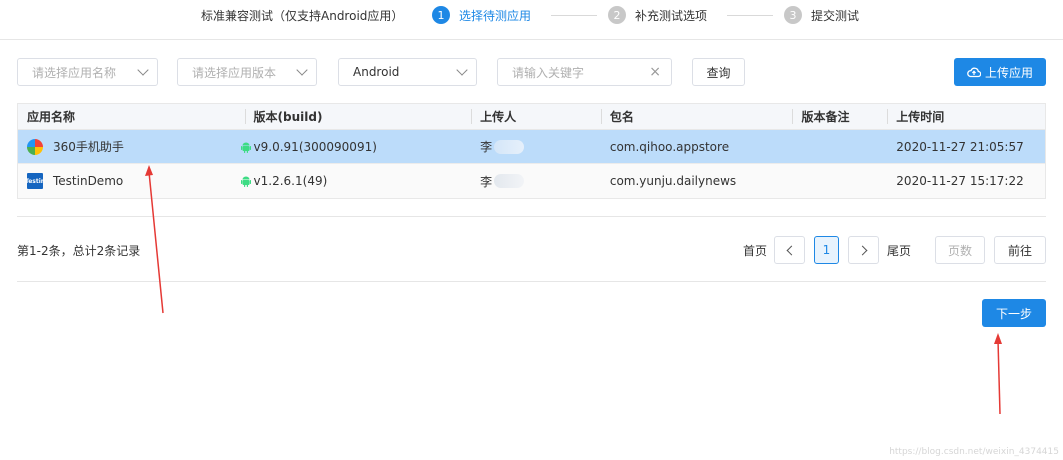 This screenshot has height=460, width=1063. What do you see at coordinates (998, 374) in the screenshot?
I see `annotation-arrow-to-next` at bounding box center [998, 374].